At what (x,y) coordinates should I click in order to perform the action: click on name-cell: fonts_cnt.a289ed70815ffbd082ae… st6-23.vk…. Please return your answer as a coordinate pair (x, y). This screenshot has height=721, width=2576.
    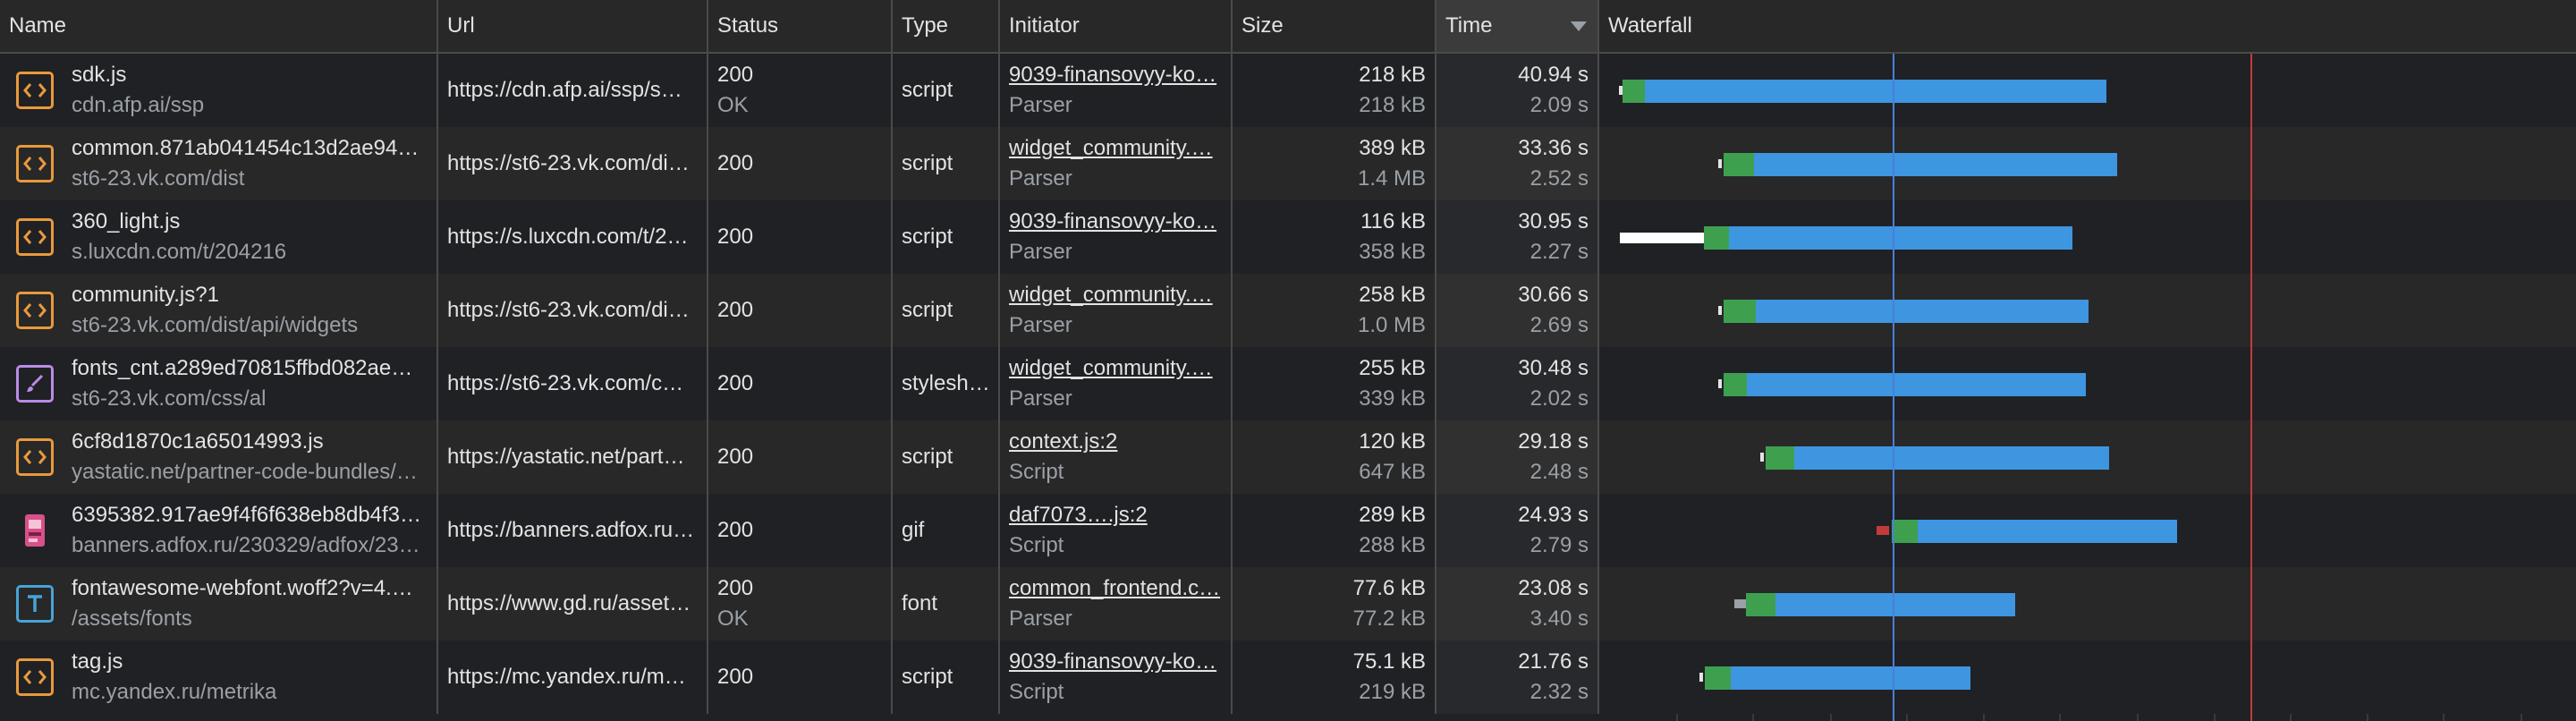
    Looking at the image, I should click on (219, 383).